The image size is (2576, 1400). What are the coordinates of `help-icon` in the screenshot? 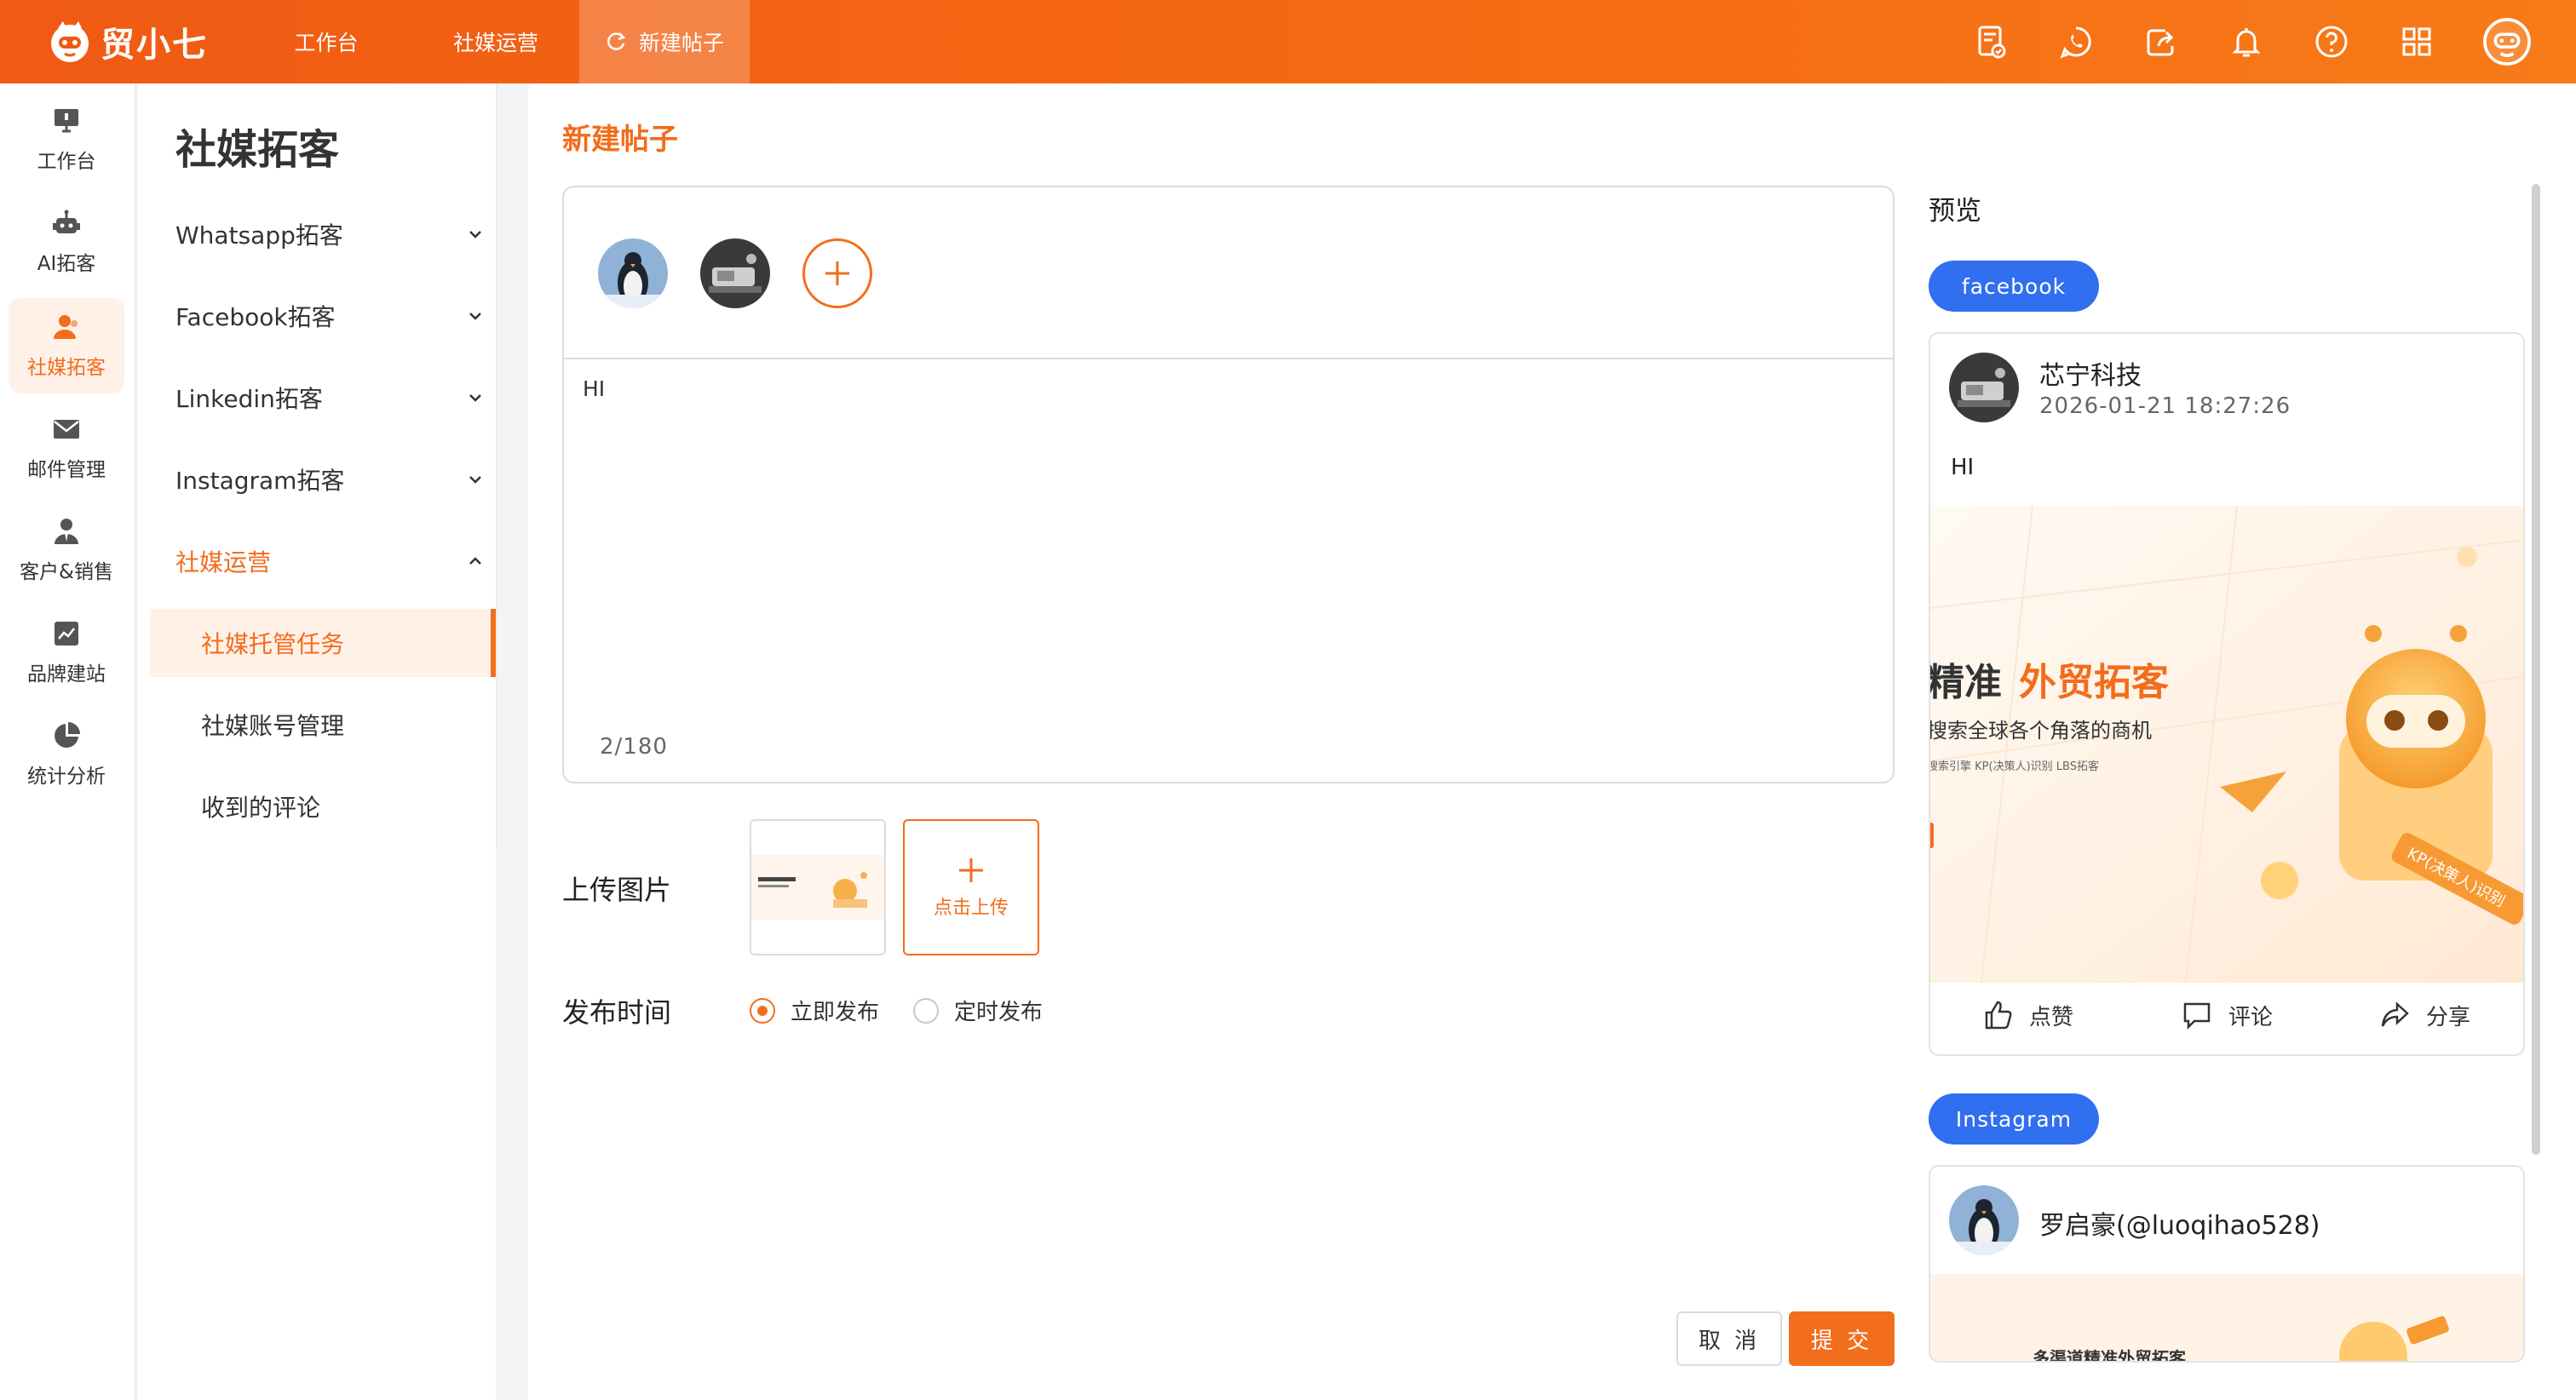 It's located at (2332, 41).